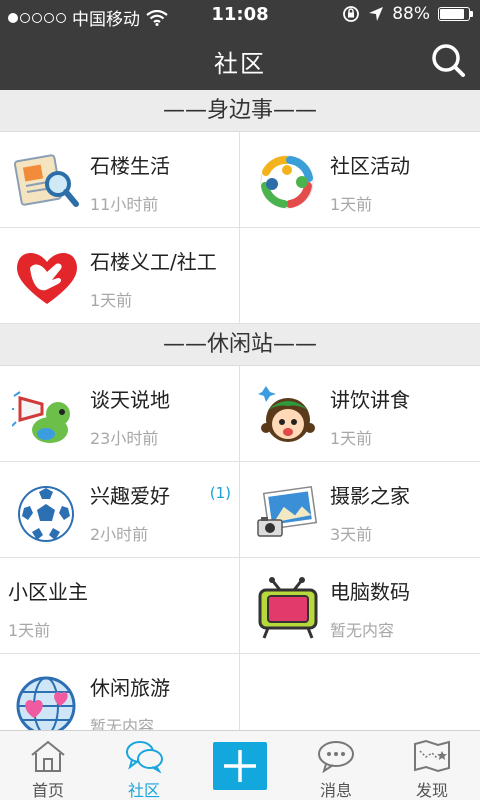 This screenshot has width=480, height=800. Describe the element at coordinates (360, 414) in the screenshot. I see `board-item-food: 讲饮讲食 1天前` at that location.